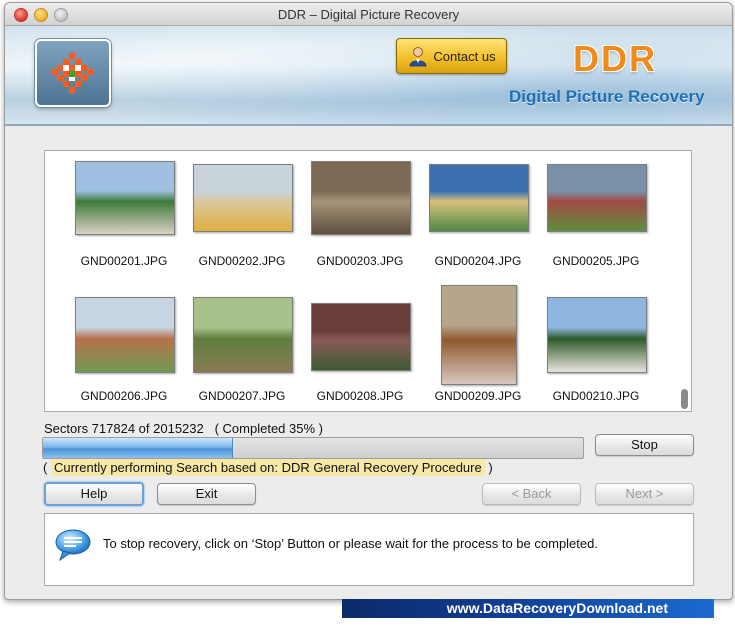 This screenshot has width=735, height=628. What do you see at coordinates (490, 467) in the screenshot?
I see `status-close-paren: )` at bounding box center [490, 467].